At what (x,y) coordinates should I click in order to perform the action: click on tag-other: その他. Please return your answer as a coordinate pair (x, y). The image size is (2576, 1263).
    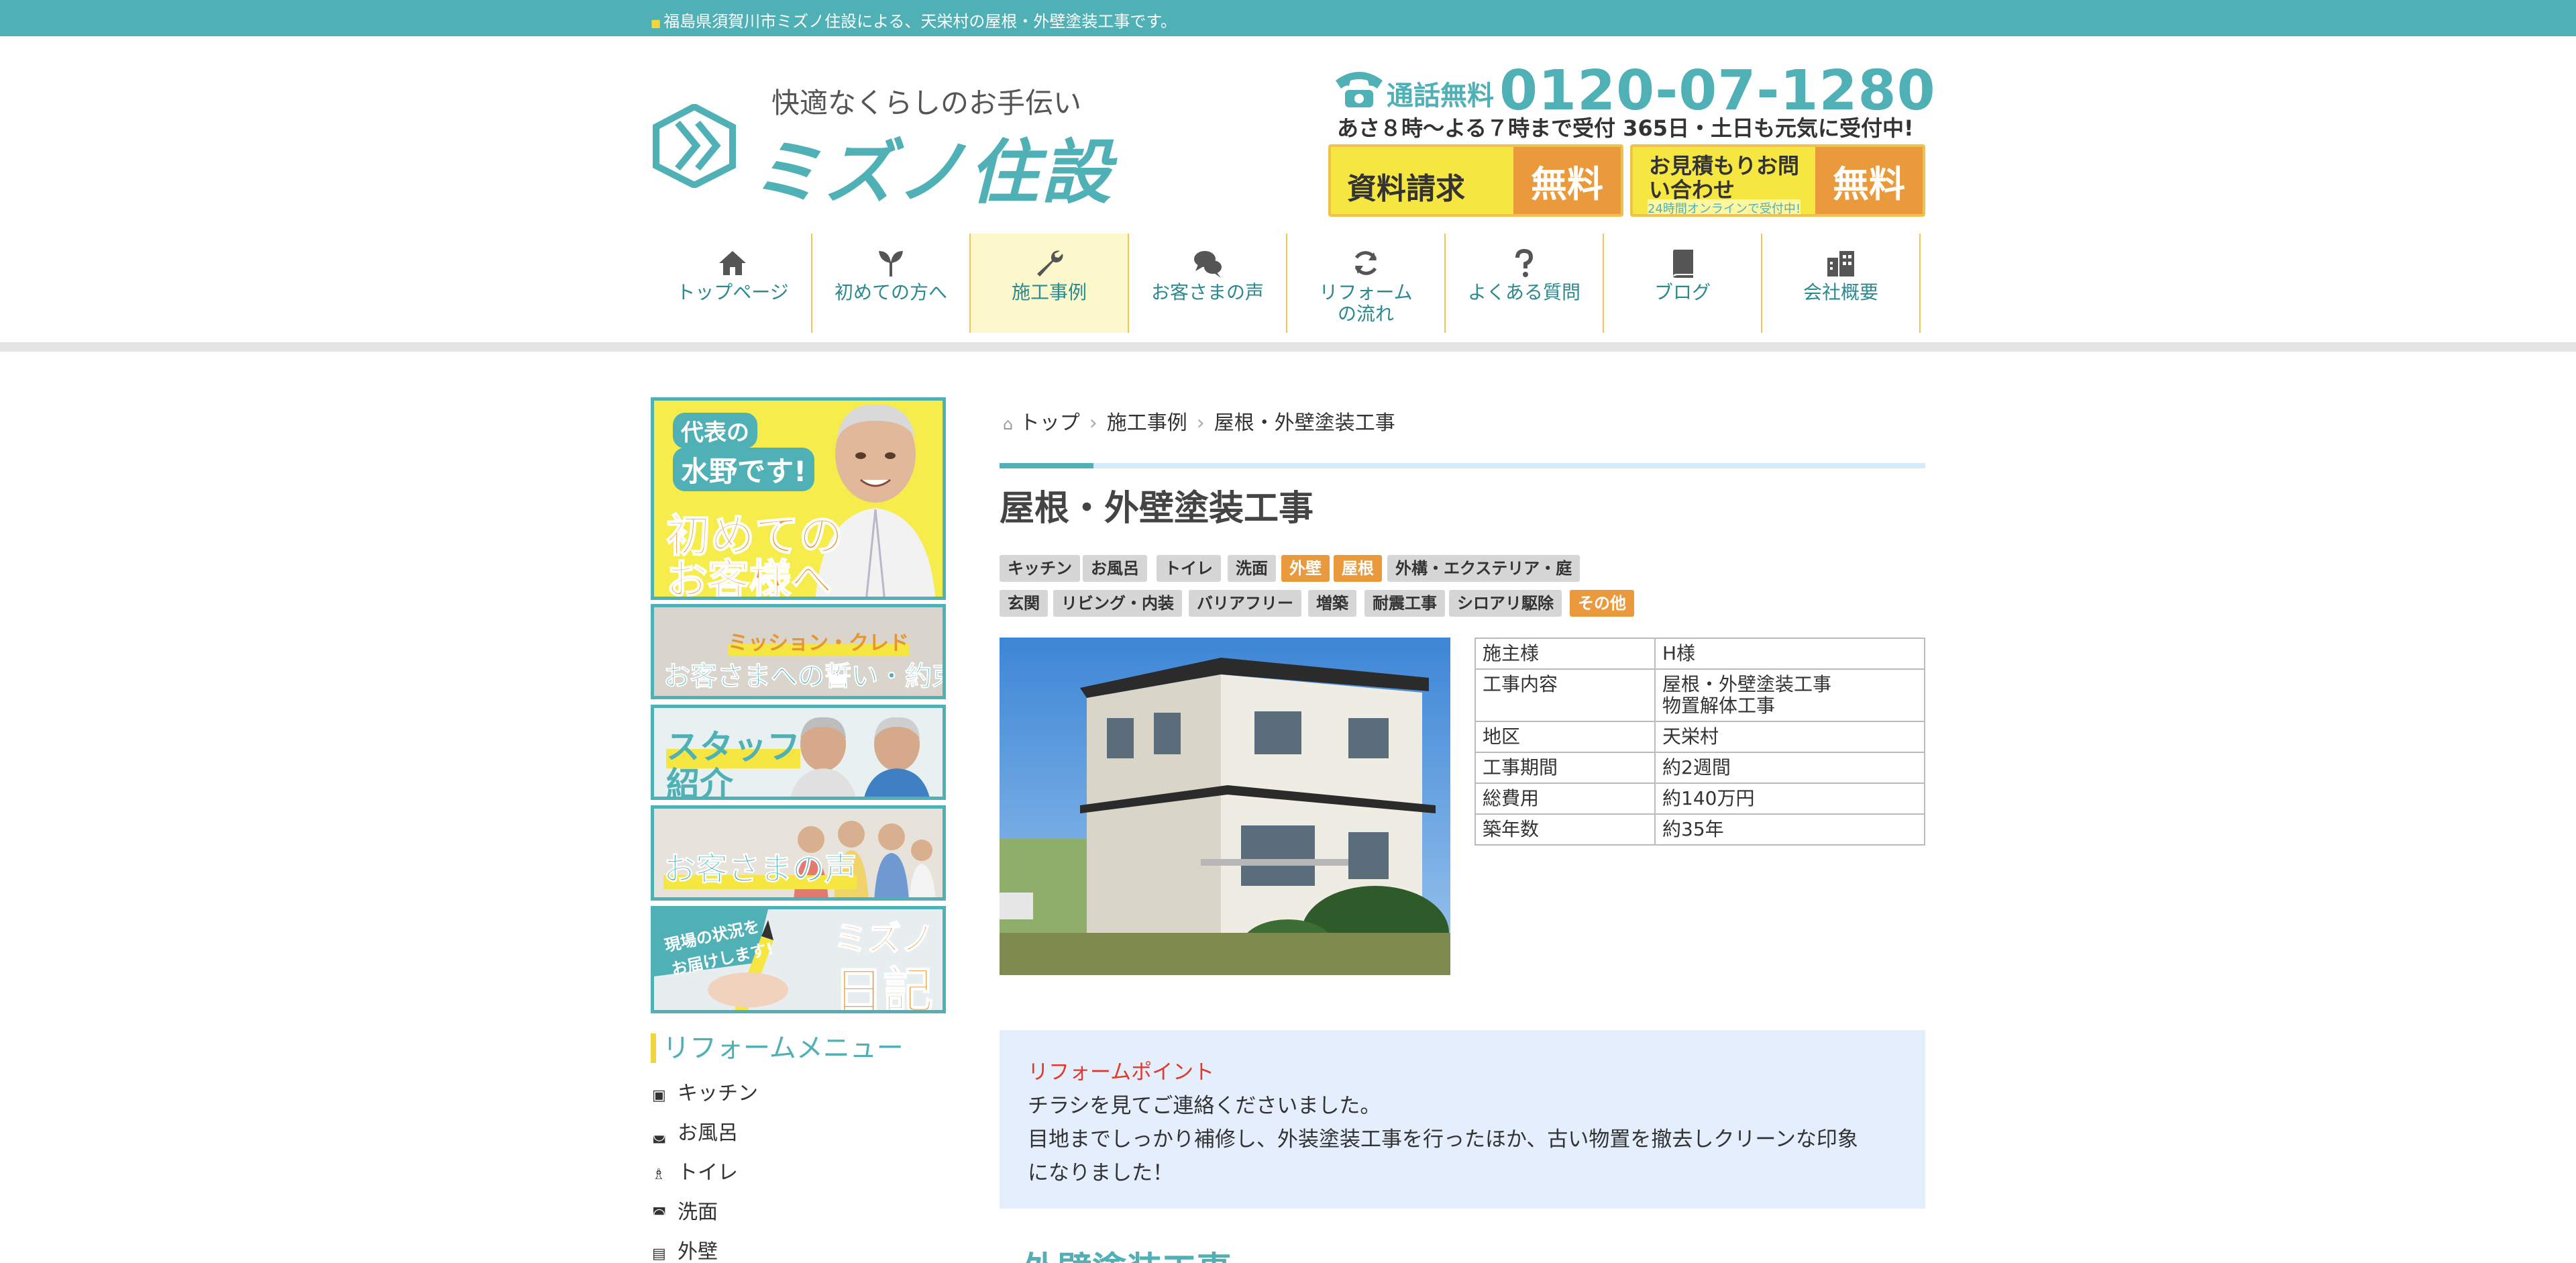
    Looking at the image, I should click on (1602, 603).